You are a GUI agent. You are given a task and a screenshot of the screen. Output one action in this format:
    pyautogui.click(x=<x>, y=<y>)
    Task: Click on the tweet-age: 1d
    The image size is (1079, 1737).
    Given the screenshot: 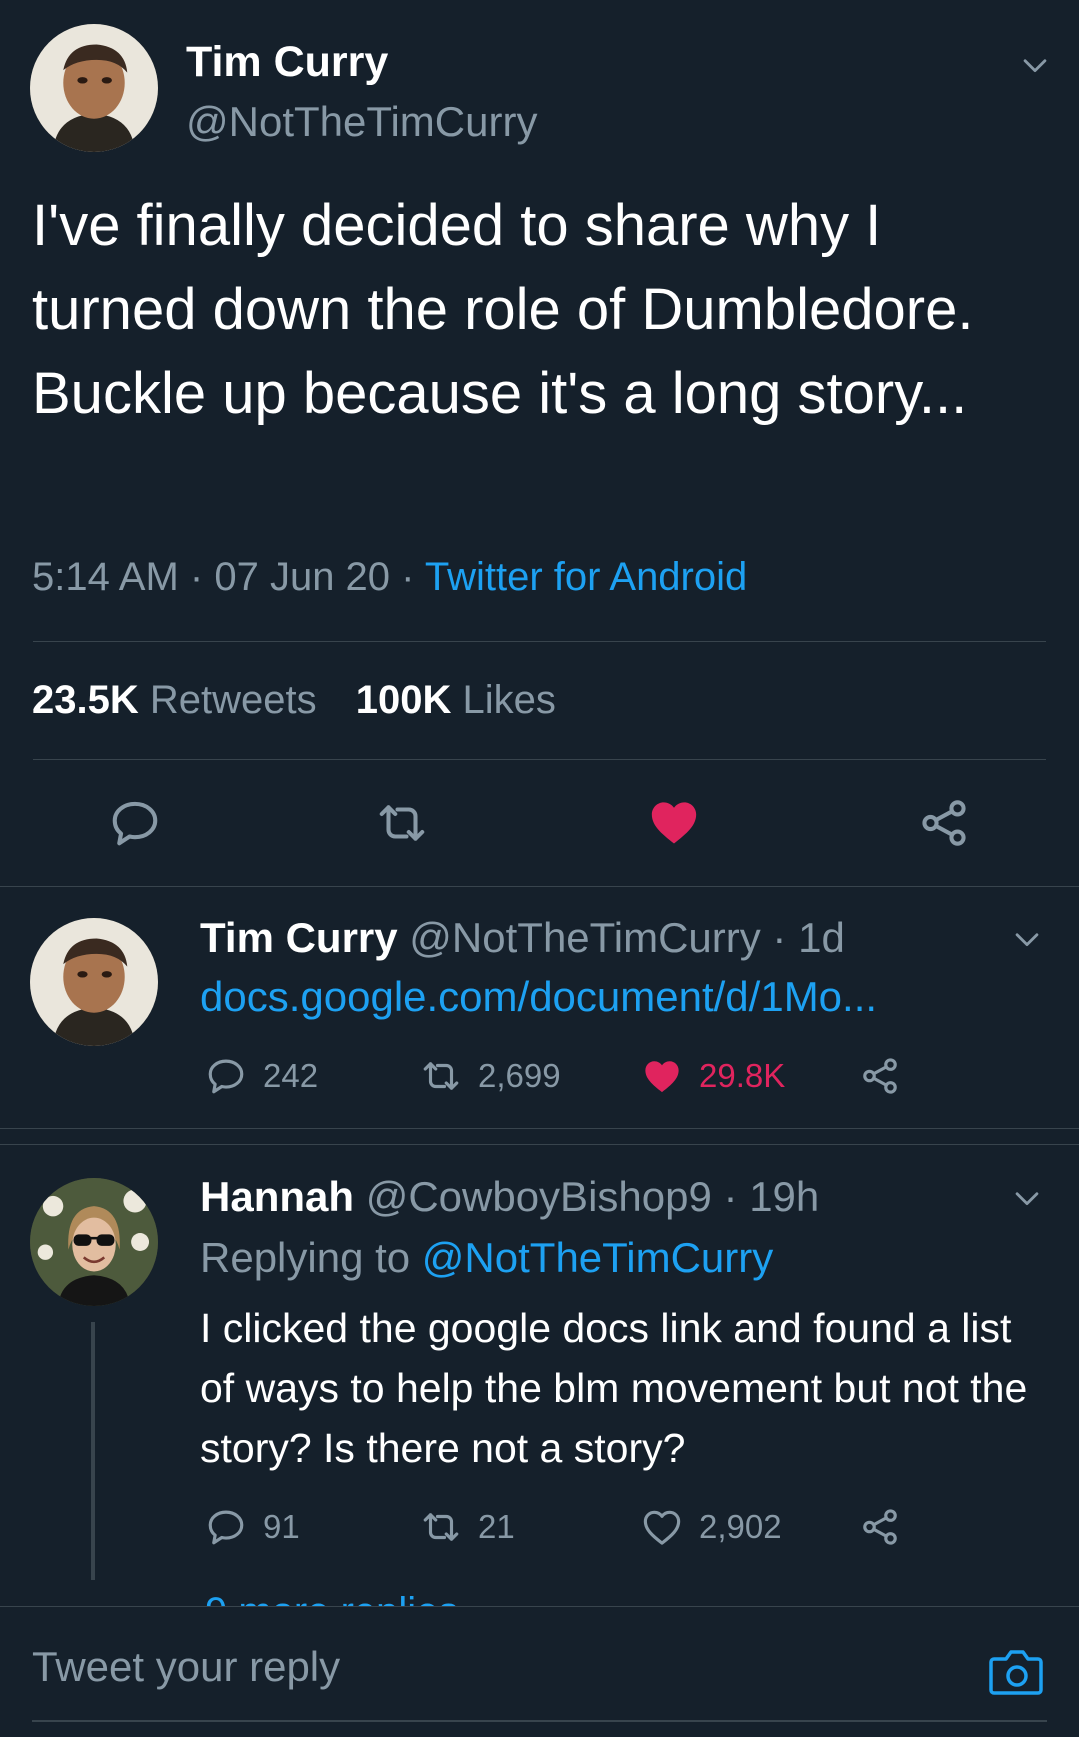 What is the action you would take?
    pyautogui.click(x=821, y=937)
    